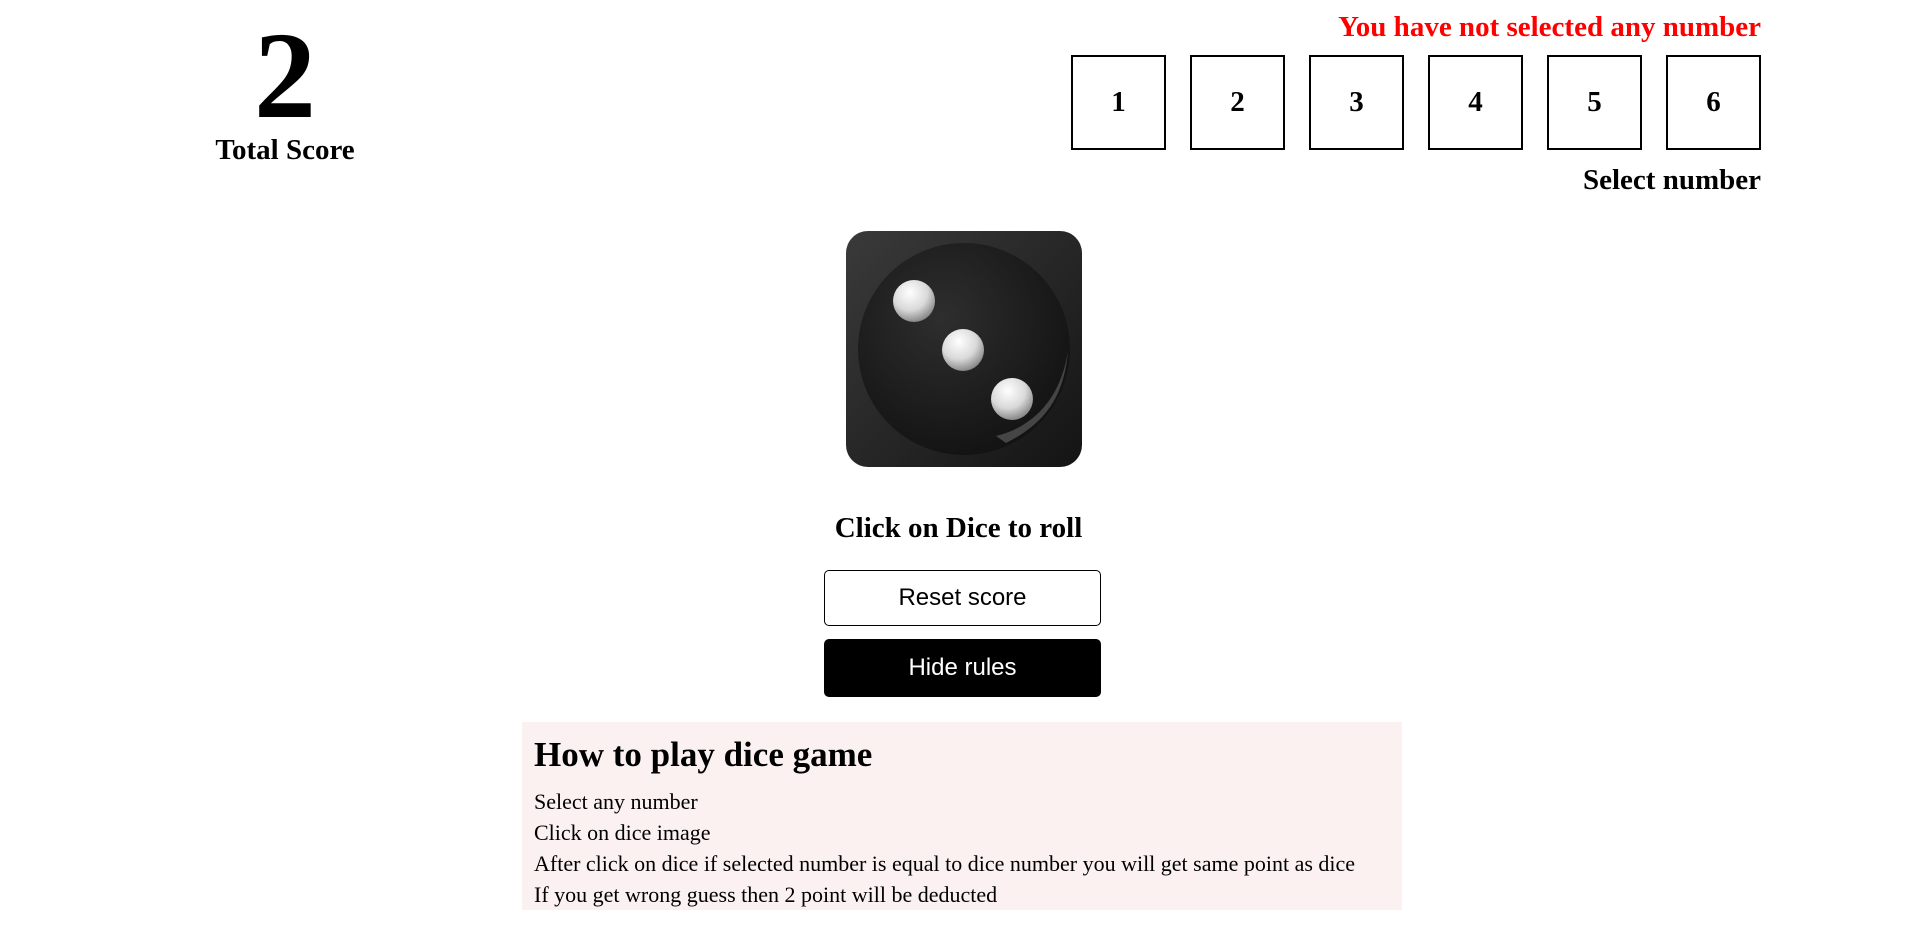  I want to click on number-box-2: 2, so click(1237, 102).